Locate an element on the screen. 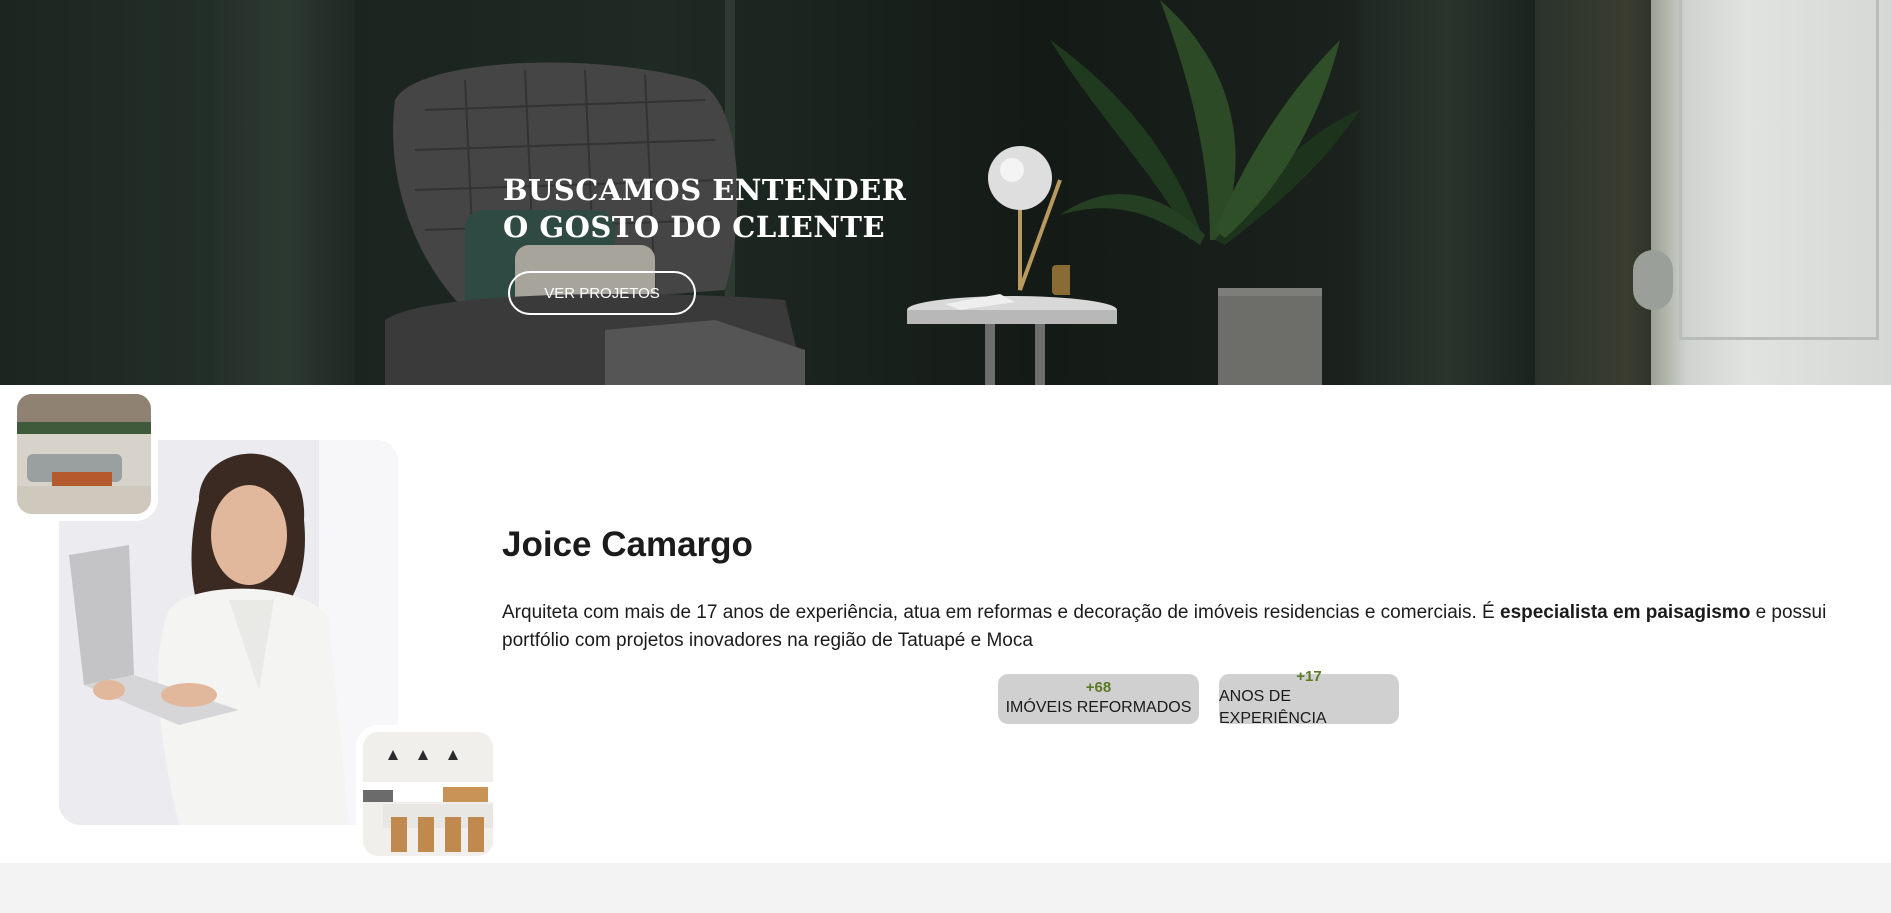 The image size is (1891, 913). kitchen-illustration is located at coordinates (428, 794).